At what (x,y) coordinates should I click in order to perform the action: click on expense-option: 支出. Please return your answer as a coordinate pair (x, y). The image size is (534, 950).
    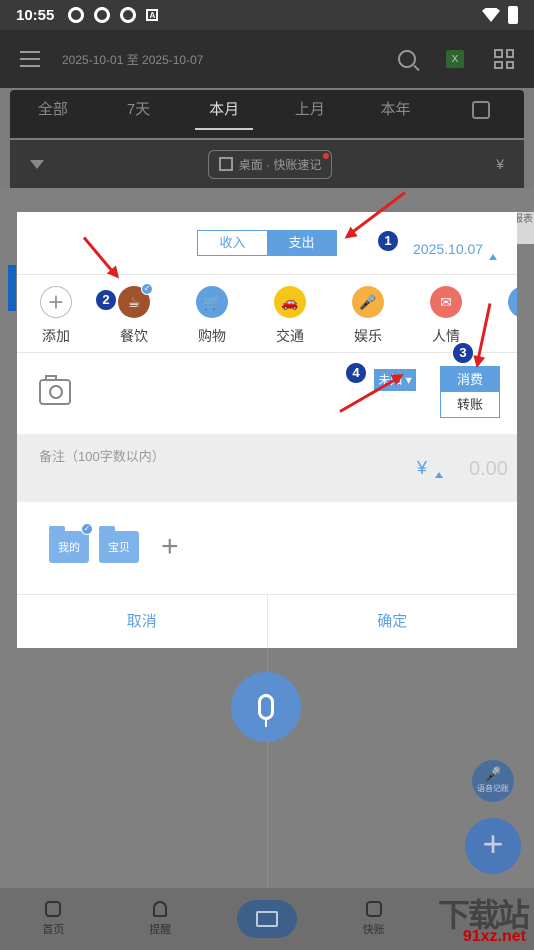
    Looking at the image, I should click on (301, 243).